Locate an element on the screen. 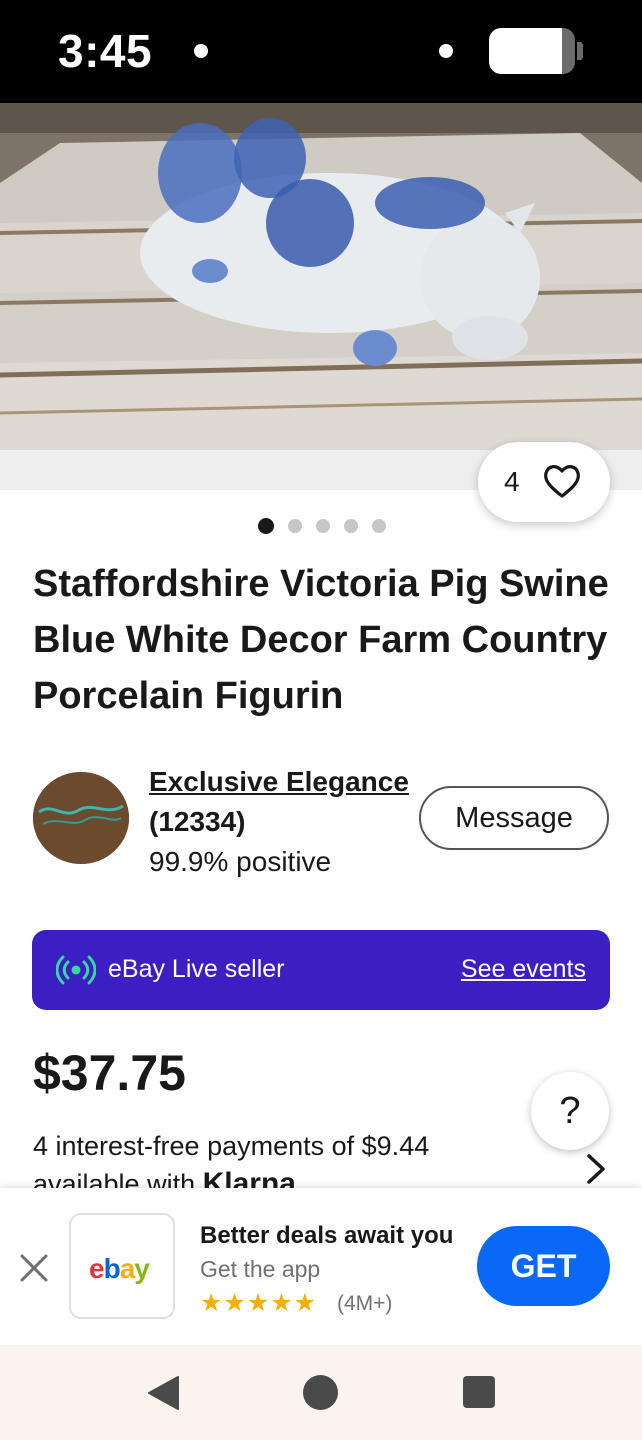 Image resolution: width=642 pixels, height=1440 pixels. watch-button: 4 is located at coordinates (544, 482).